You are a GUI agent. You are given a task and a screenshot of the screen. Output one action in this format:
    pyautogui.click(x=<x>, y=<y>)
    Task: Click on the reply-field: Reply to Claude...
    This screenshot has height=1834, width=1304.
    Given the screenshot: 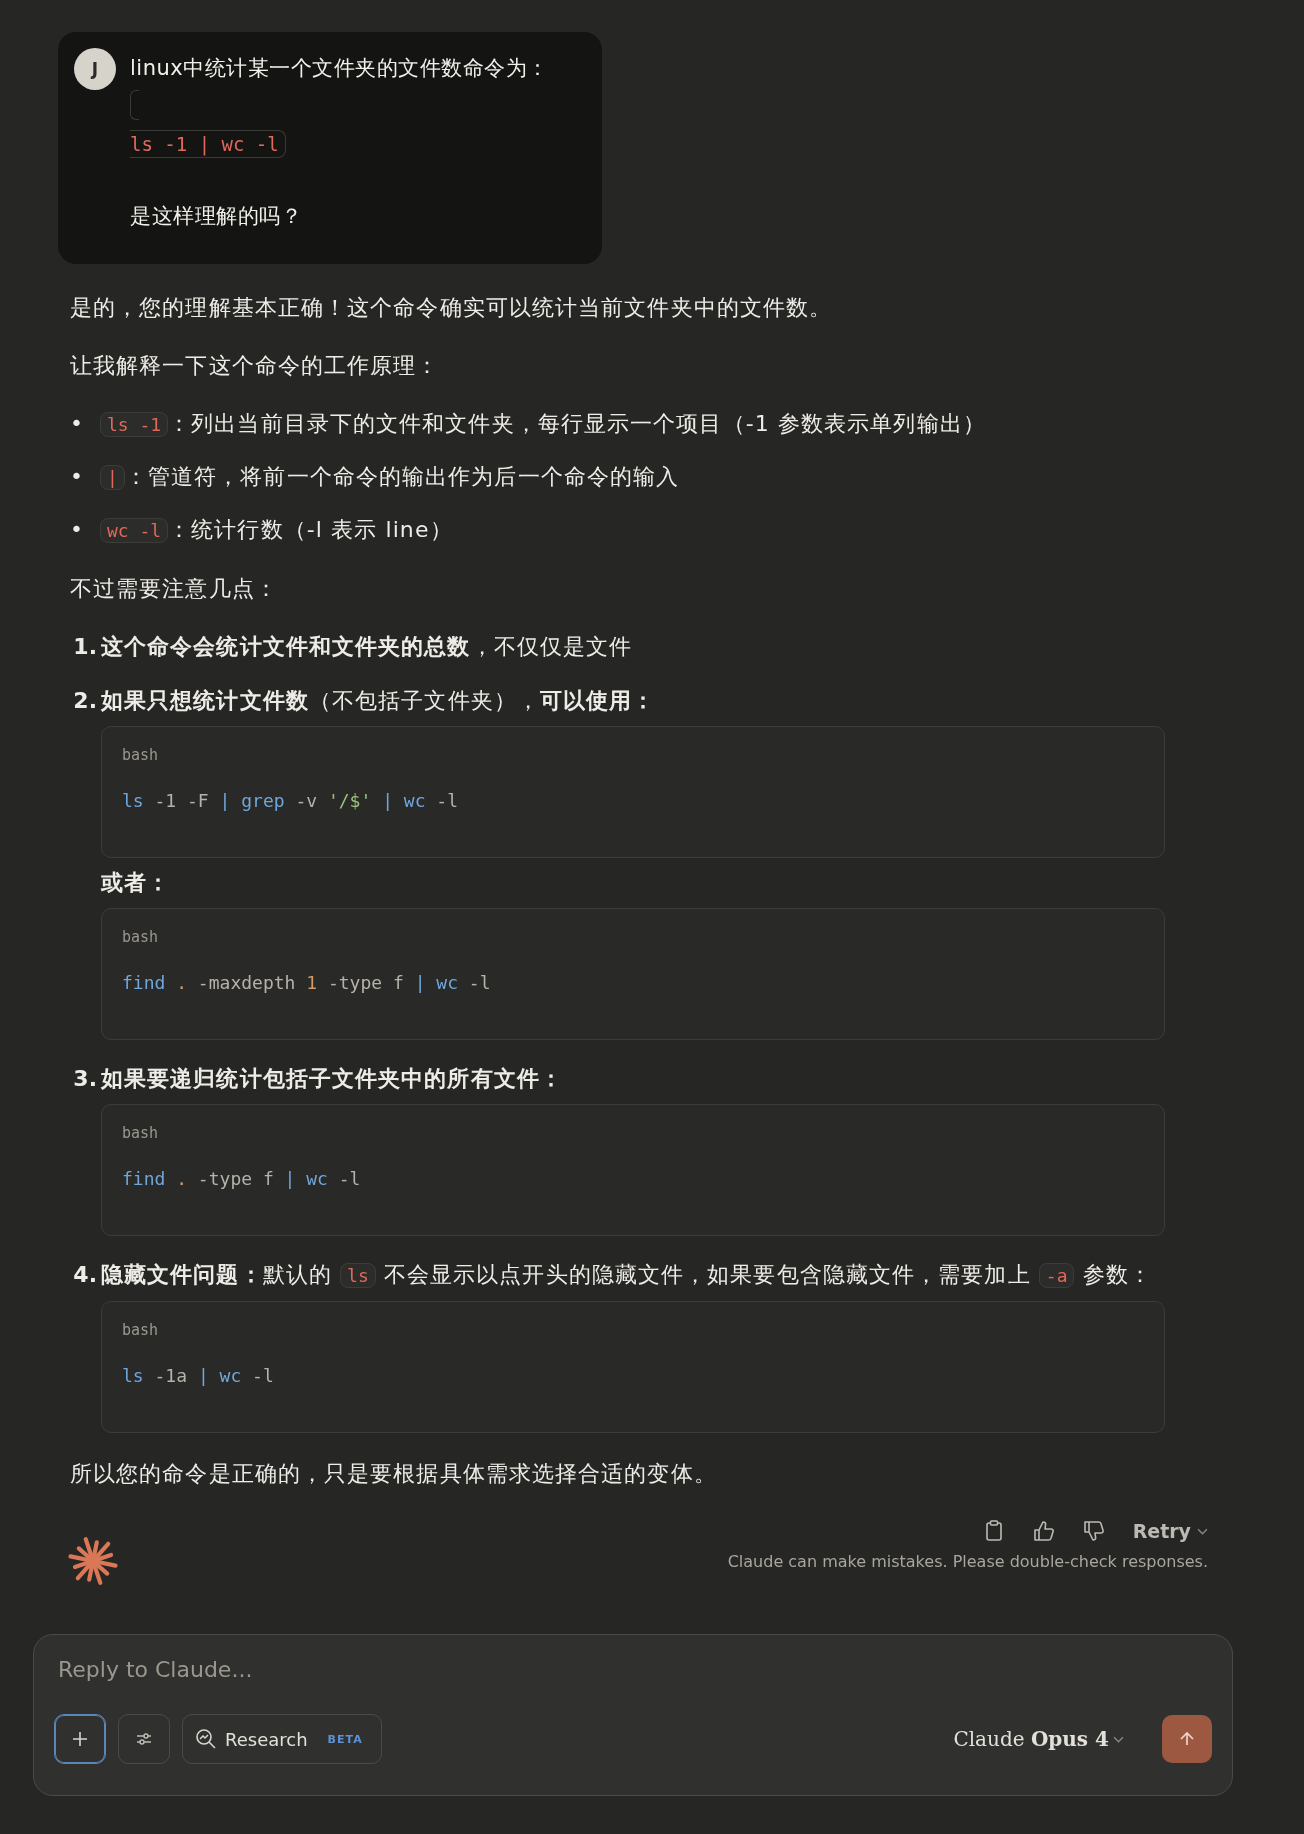 What is the action you would take?
    pyautogui.click(x=408, y=1669)
    